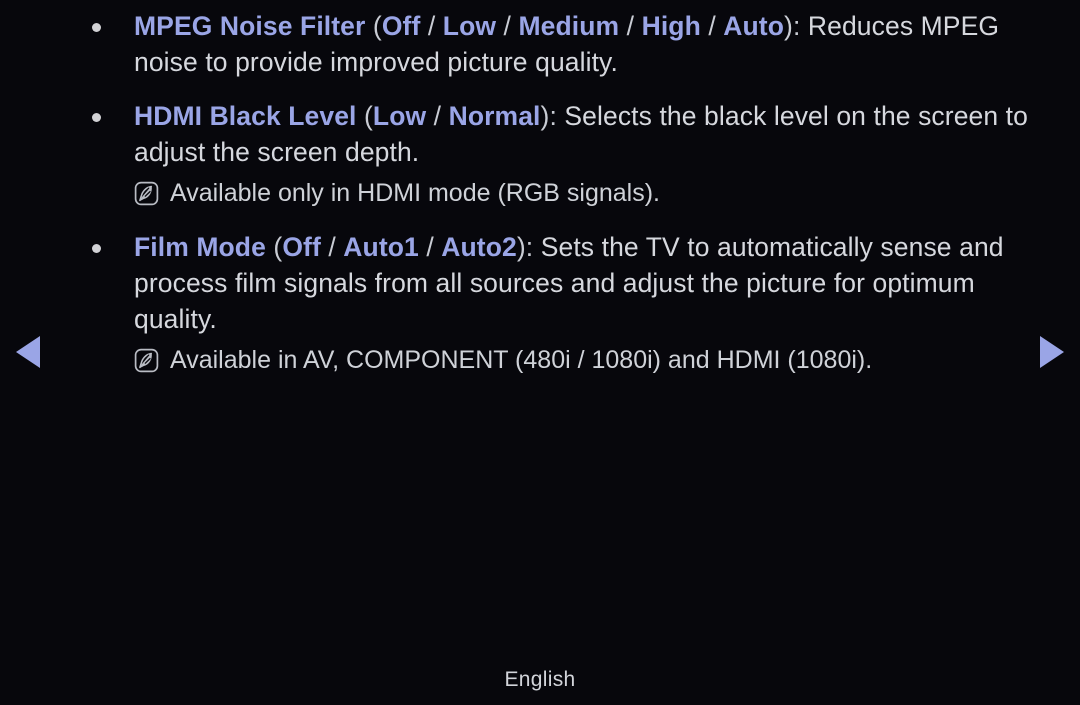 This screenshot has height=705, width=1080. What do you see at coordinates (671, 26) in the screenshot?
I see `option-value: High` at bounding box center [671, 26].